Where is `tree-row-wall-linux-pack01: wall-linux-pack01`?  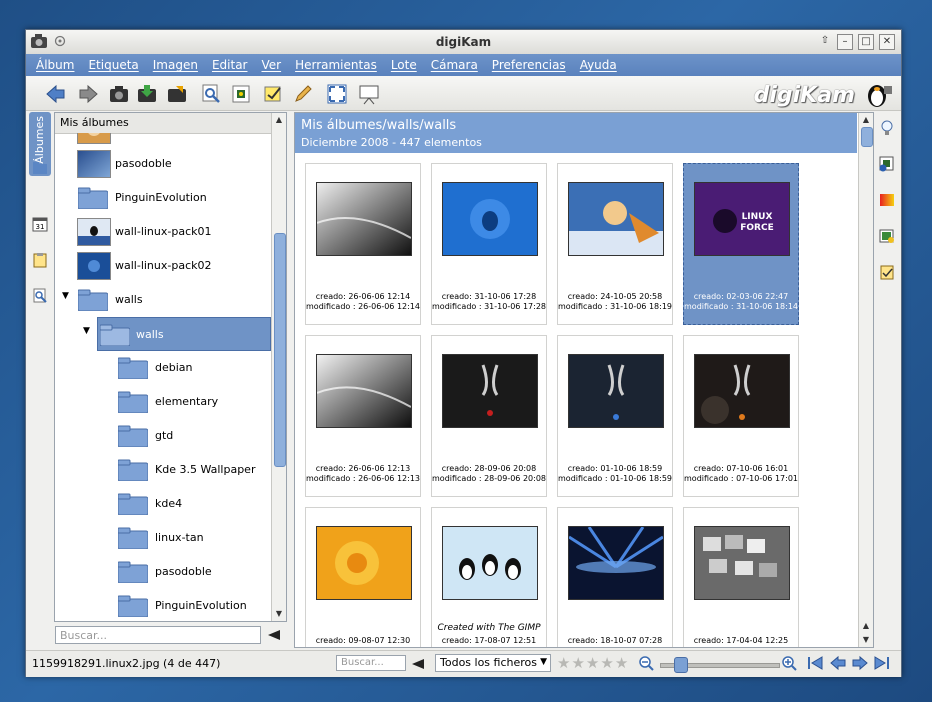 tree-row-wall-linux-pack01: wall-linux-pack01 is located at coordinates (163, 232).